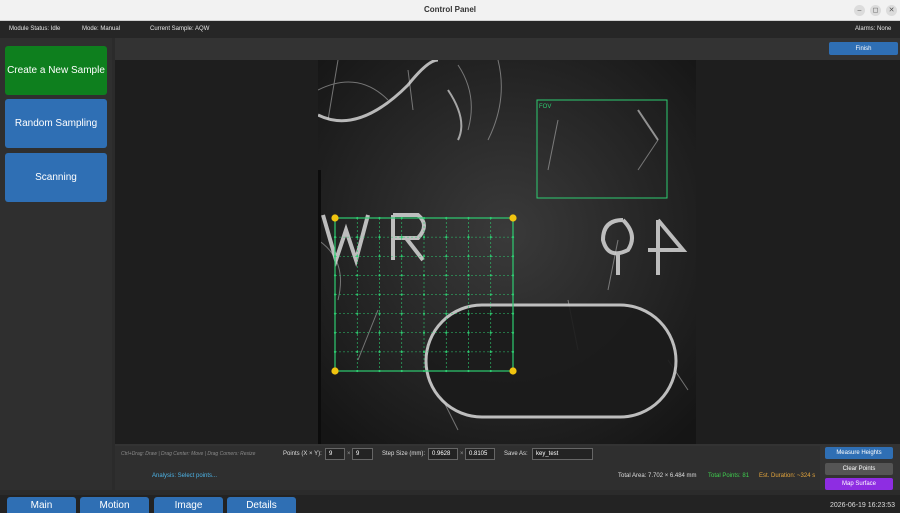  I want to click on estimated-duration: Est. Duration: ~324 s, so click(787, 476).